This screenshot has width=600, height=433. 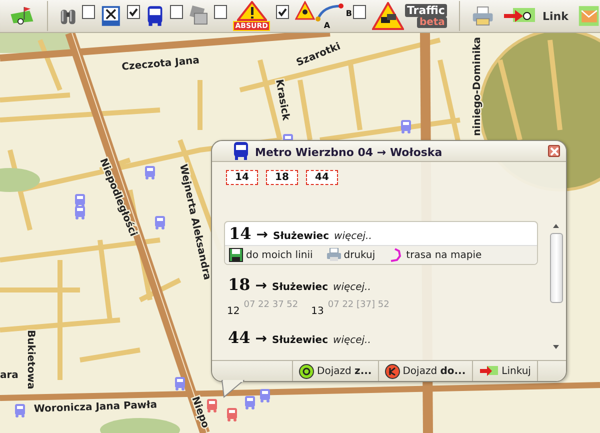 What do you see at coordinates (425, 10) in the screenshot?
I see `traffic-label: Traffic` at bounding box center [425, 10].